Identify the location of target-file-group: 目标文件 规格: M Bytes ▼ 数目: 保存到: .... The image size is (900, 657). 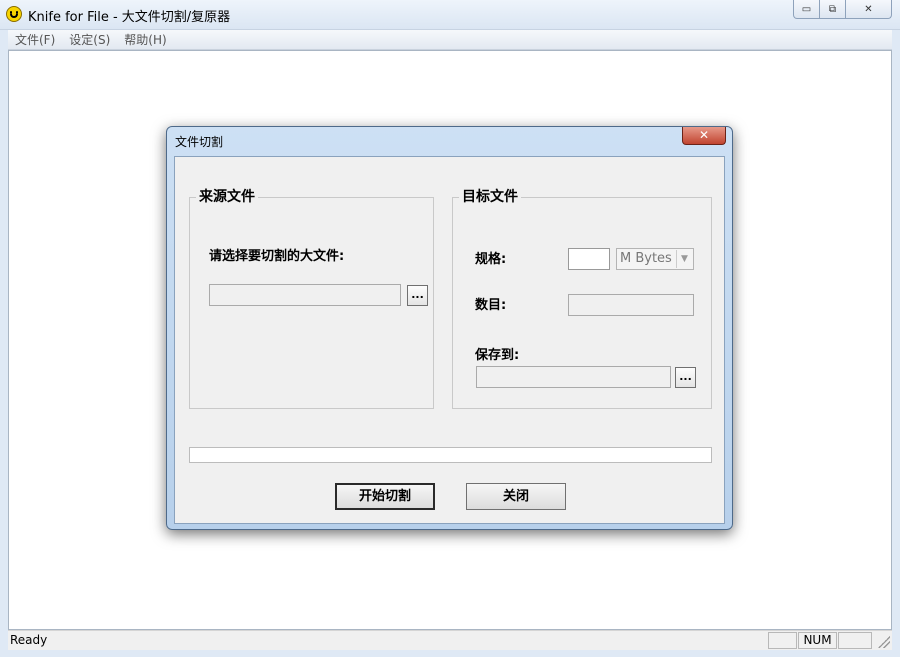
(582, 299).